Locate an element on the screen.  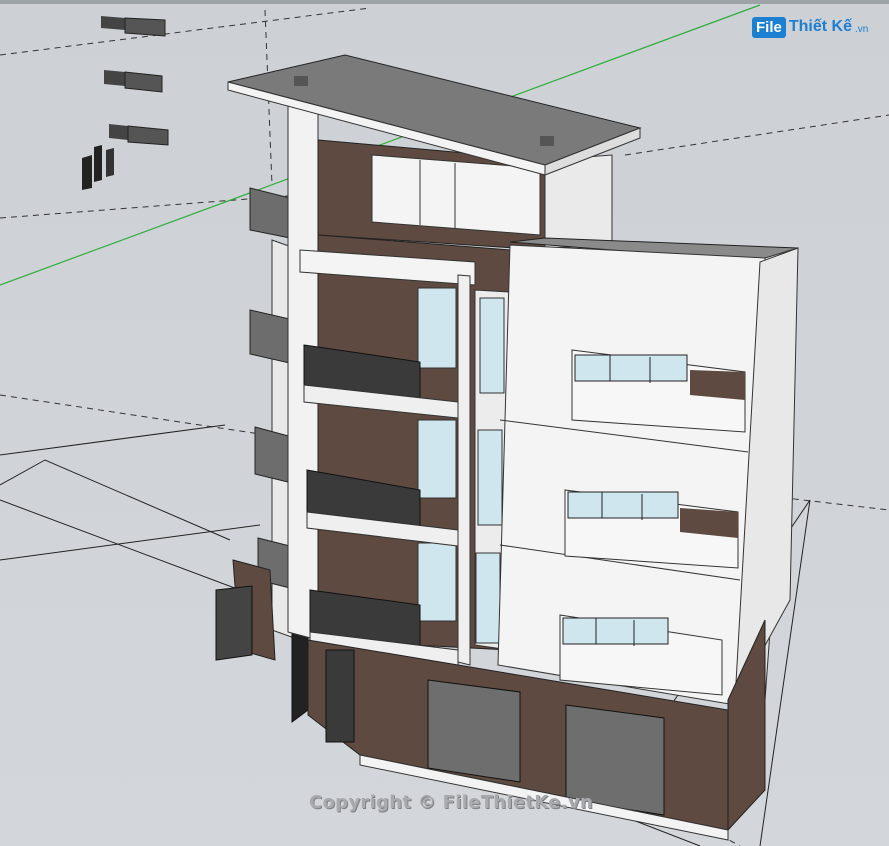
filethietke-logo: File Thiết Kế .vn is located at coordinates (810, 27).